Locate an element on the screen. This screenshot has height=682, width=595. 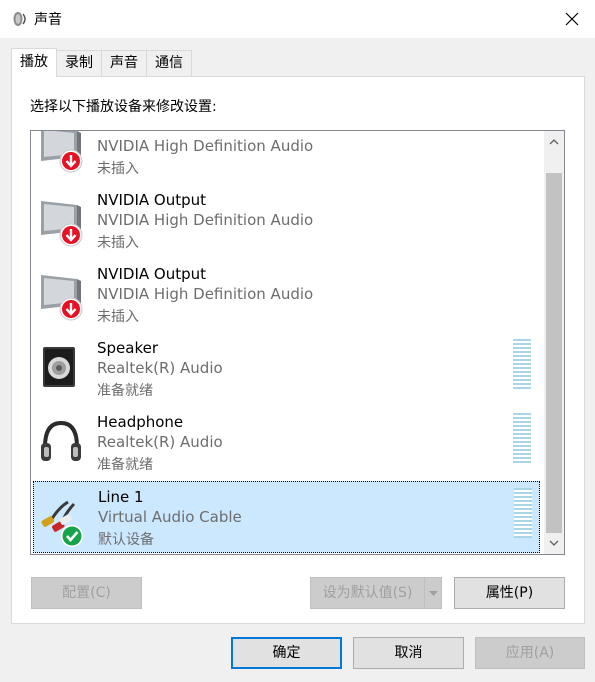
audio-cable-default-icon is located at coordinates (66, 520).